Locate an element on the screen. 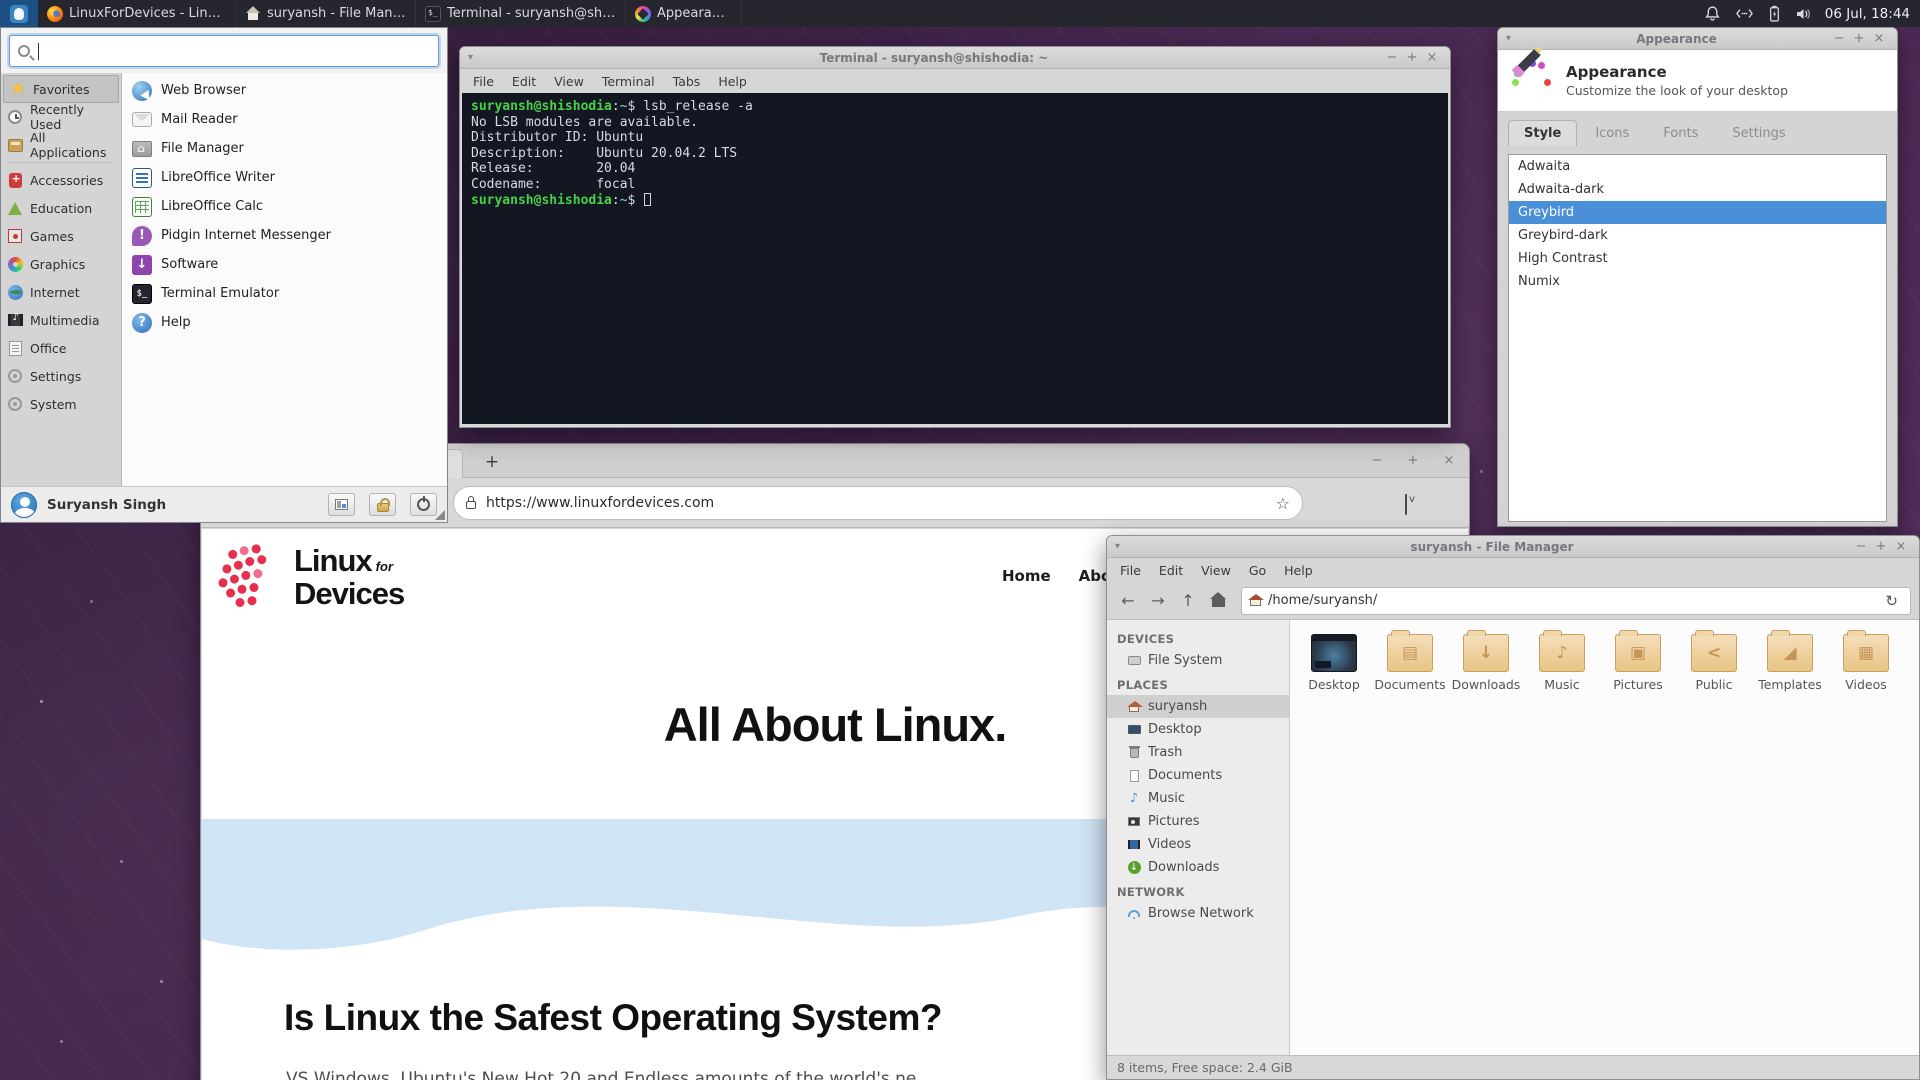 This screenshot has width=1920, height=1080. app-libreoffice-writer: LibreOffice Writer is located at coordinates (284, 177).